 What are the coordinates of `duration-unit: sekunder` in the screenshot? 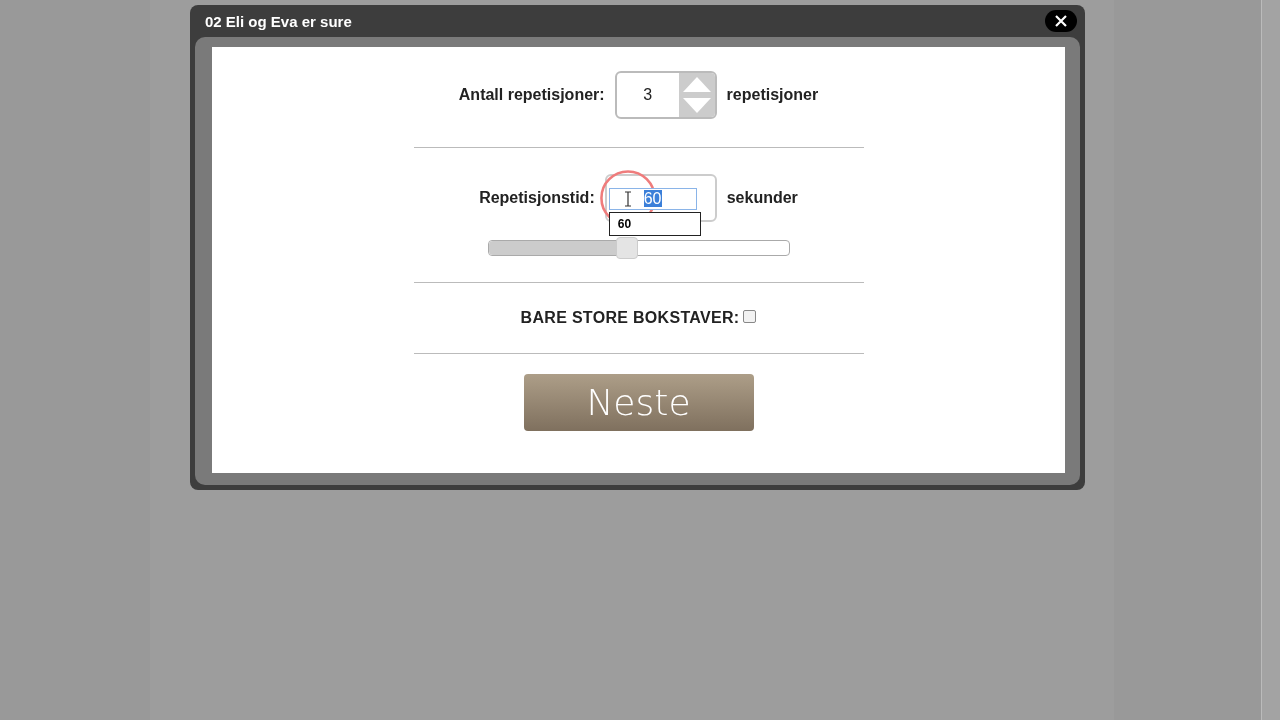 It's located at (762, 198).